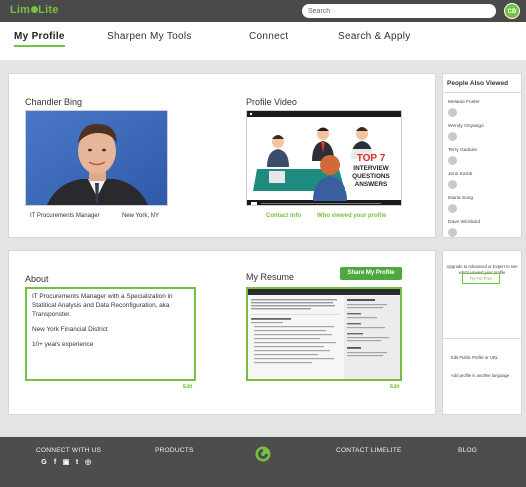 The image size is (526, 487). Describe the element at coordinates (283, 216) in the screenshot. I see `contact-info-link: Contact Info` at that location.